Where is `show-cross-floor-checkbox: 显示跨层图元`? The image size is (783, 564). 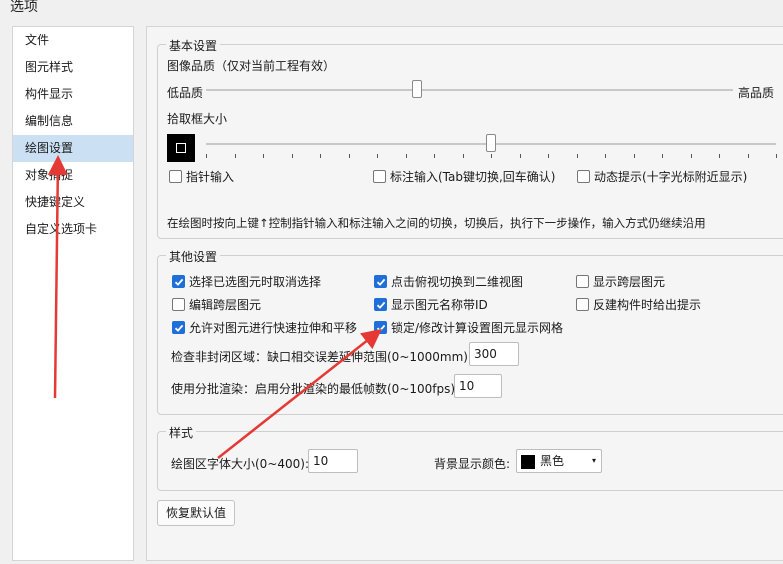 show-cross-floor-checkbox: 显示跨层图元 is located at coordinates (620, 281).